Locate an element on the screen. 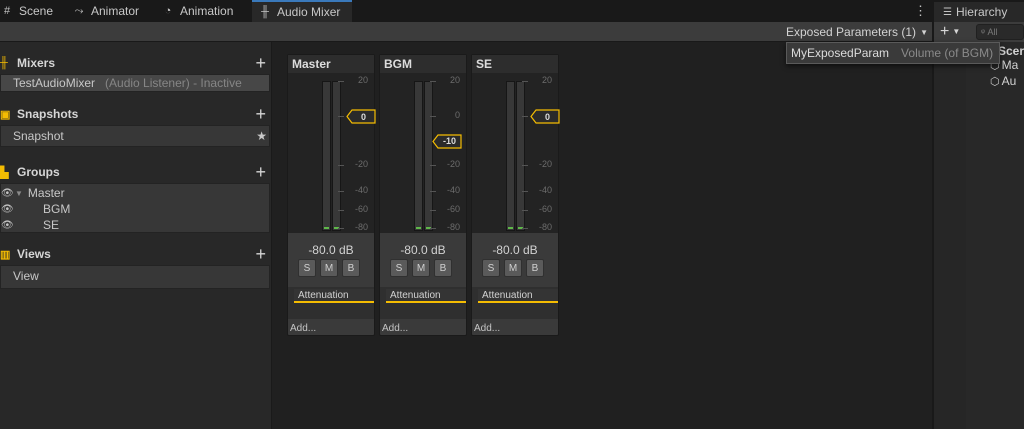 The width and height of the screenshot is (1024, 429). add-group-button: + is located at coordinates (260, 172).